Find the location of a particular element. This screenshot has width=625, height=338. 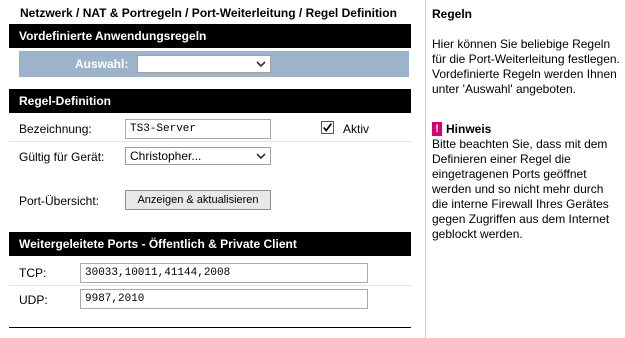

name-input: TS3-Server is located at coordinates (198, 129).